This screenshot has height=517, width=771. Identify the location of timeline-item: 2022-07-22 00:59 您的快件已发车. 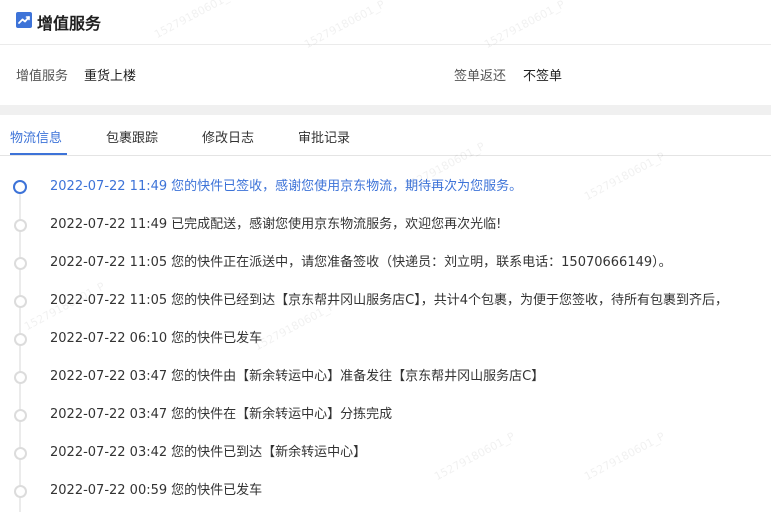
(385, 498).